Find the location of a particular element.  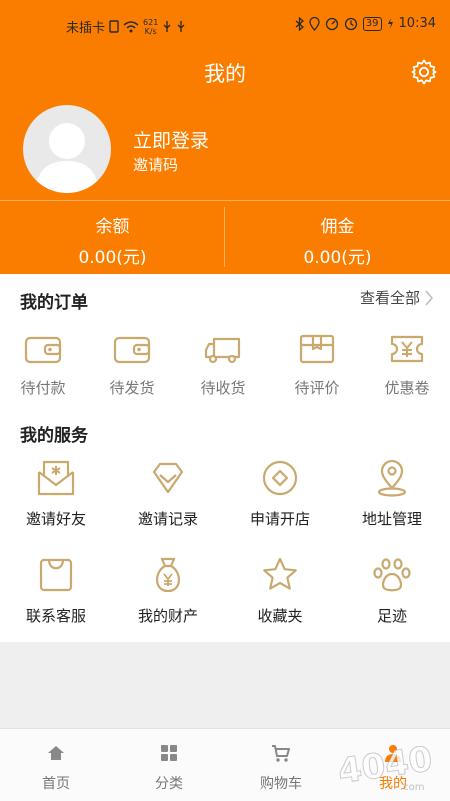

service-footprints: 足迹 is located at coordinates (392, 590).